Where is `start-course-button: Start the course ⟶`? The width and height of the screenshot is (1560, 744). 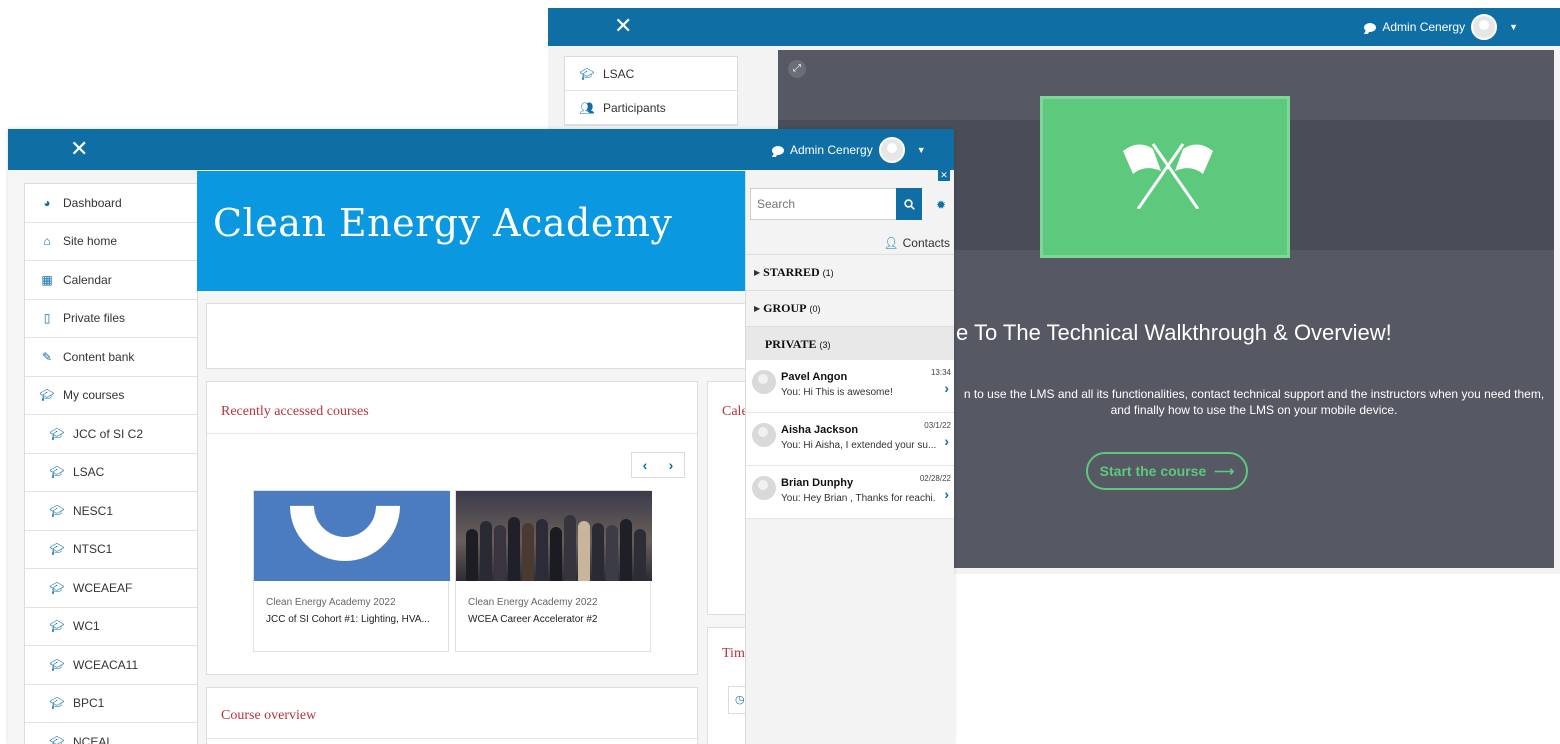
start-course-button: Start the course ⟶ is located at coordinates (1167, 471).